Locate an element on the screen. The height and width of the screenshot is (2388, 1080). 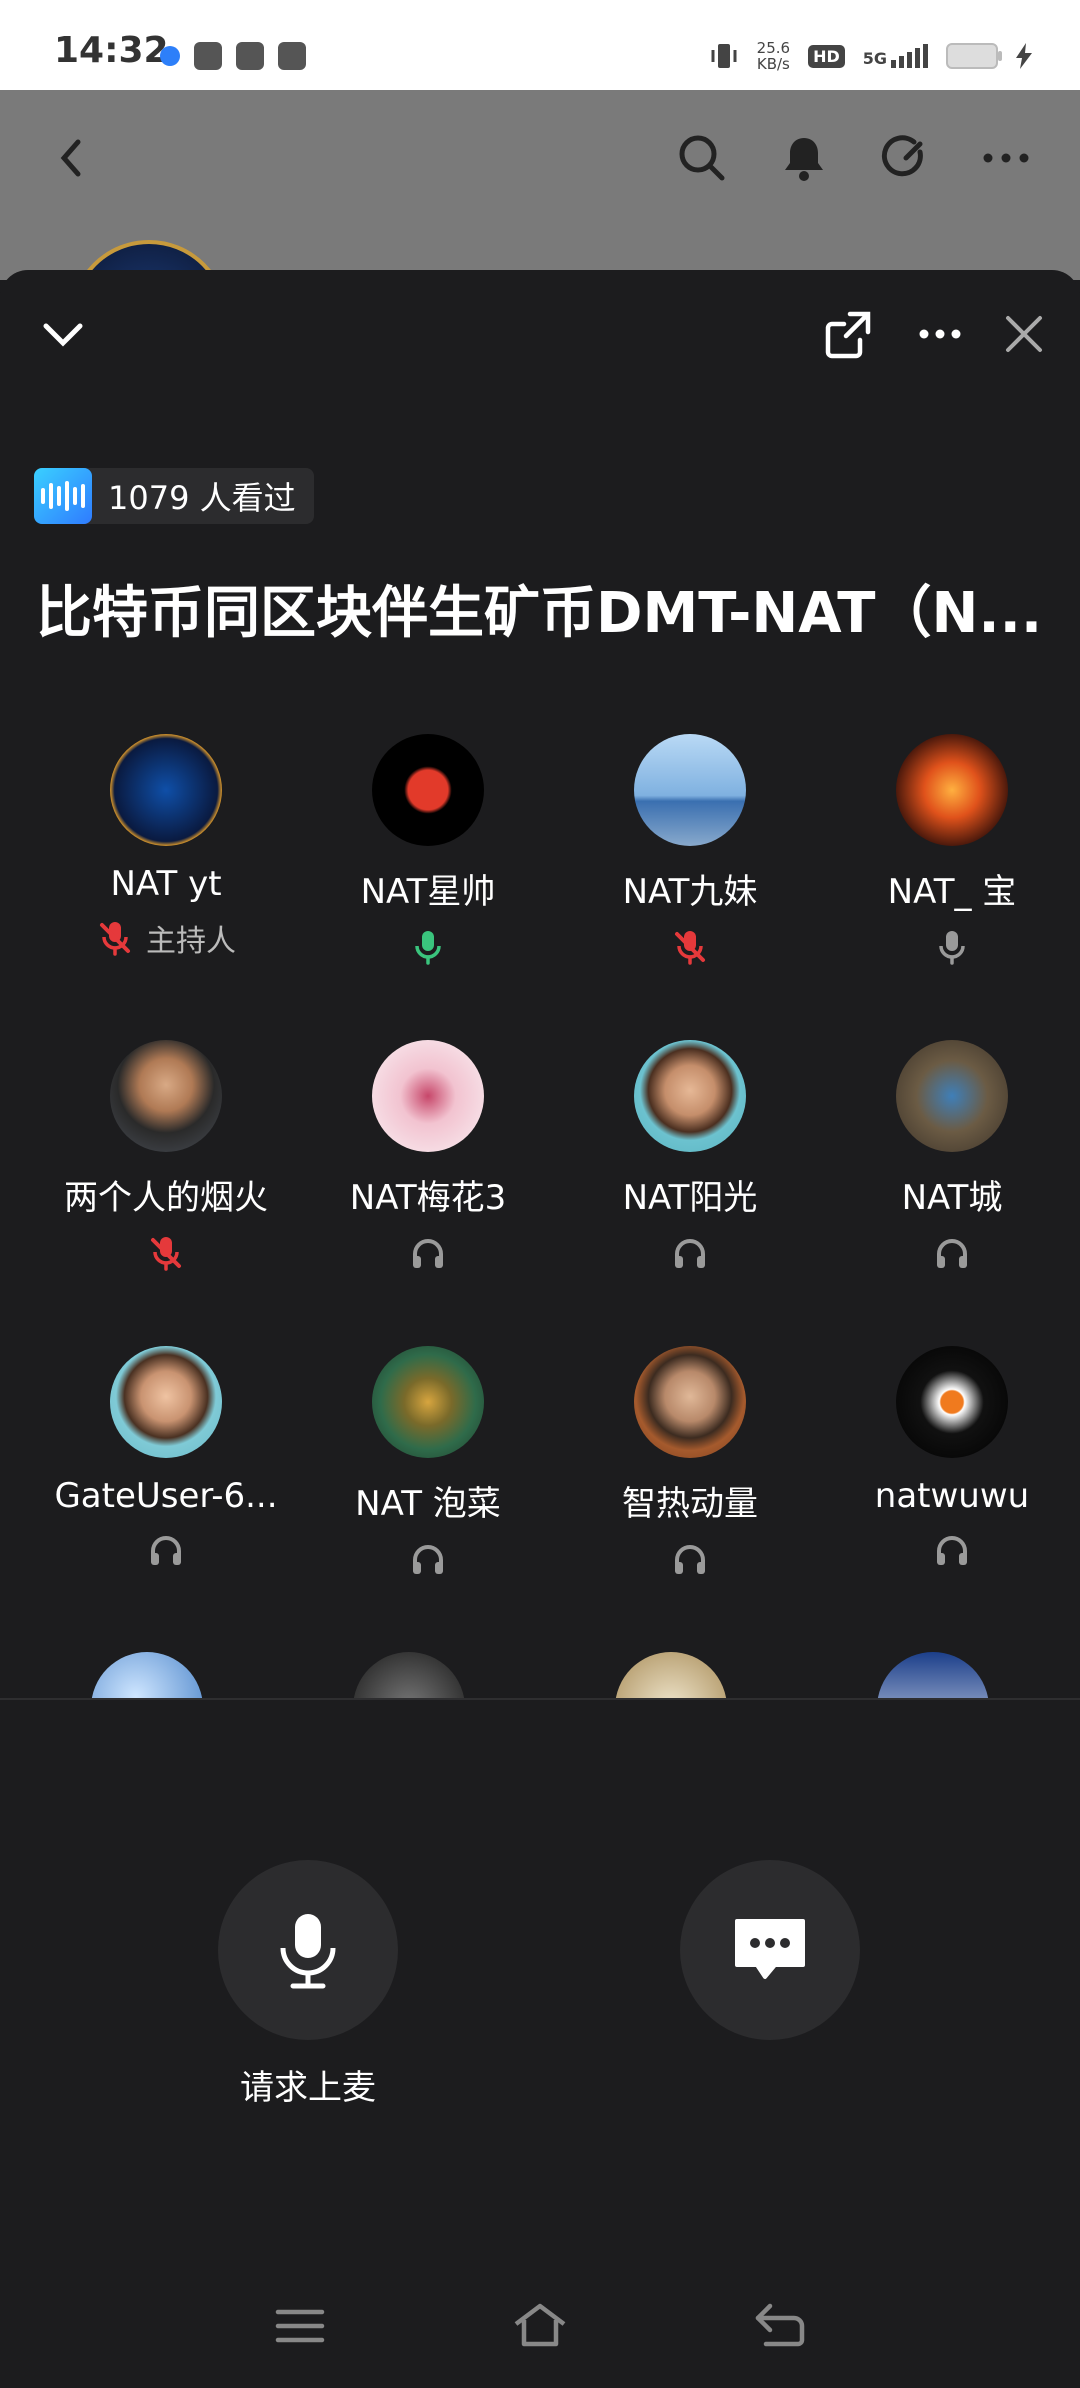
participant-tile: natwuwu is located at coordinates (950, 1458).